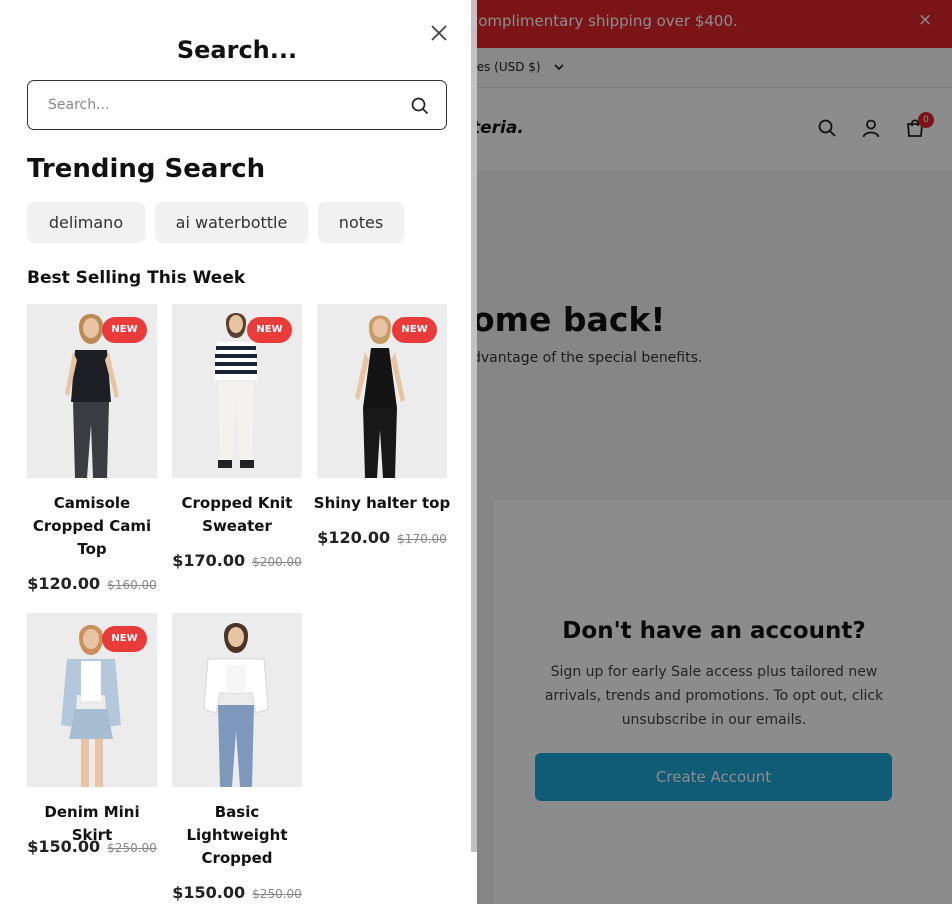 The width and height of the screenshot is (952, 904). What do you see at coordinates (86, 222) in the screenshot?
I see `trending-chip-delimano: delimano` at bounding box center [86, 222].